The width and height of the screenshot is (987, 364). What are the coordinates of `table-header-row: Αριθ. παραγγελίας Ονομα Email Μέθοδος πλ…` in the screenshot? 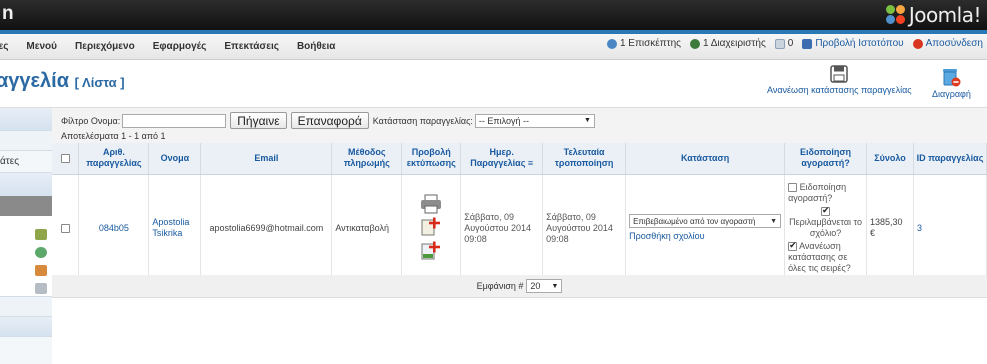 It's located at (519, 159).